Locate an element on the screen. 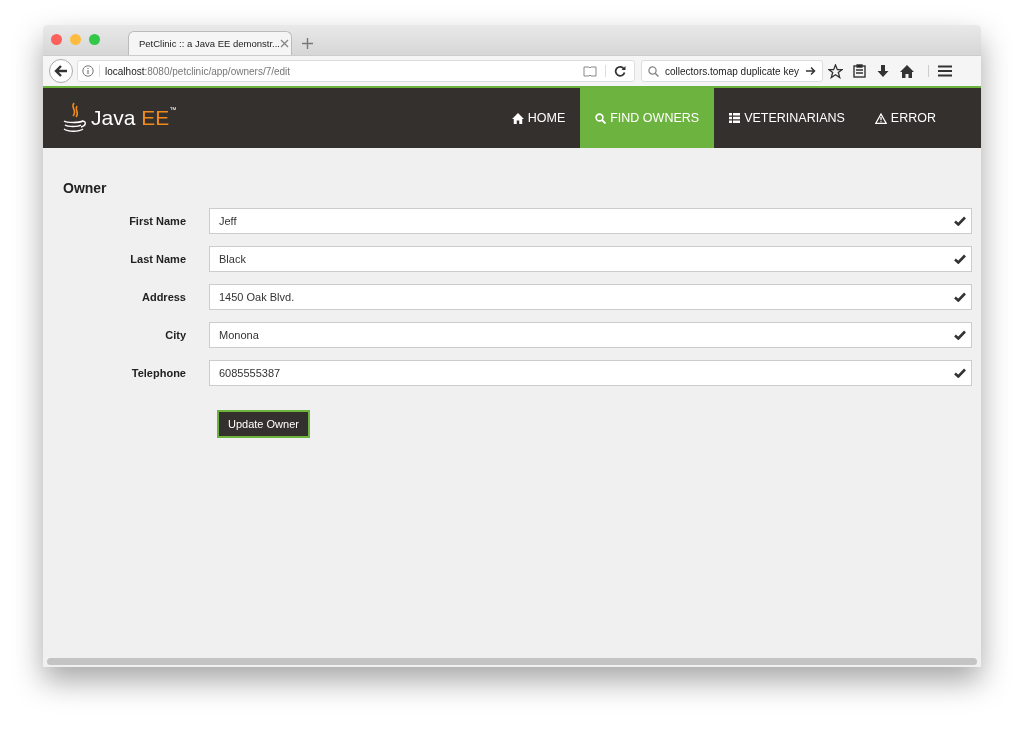 Image resolution: width=1024 pixels, height=729 pixels. field-label: Last Name is located at coordinates (157, 259).